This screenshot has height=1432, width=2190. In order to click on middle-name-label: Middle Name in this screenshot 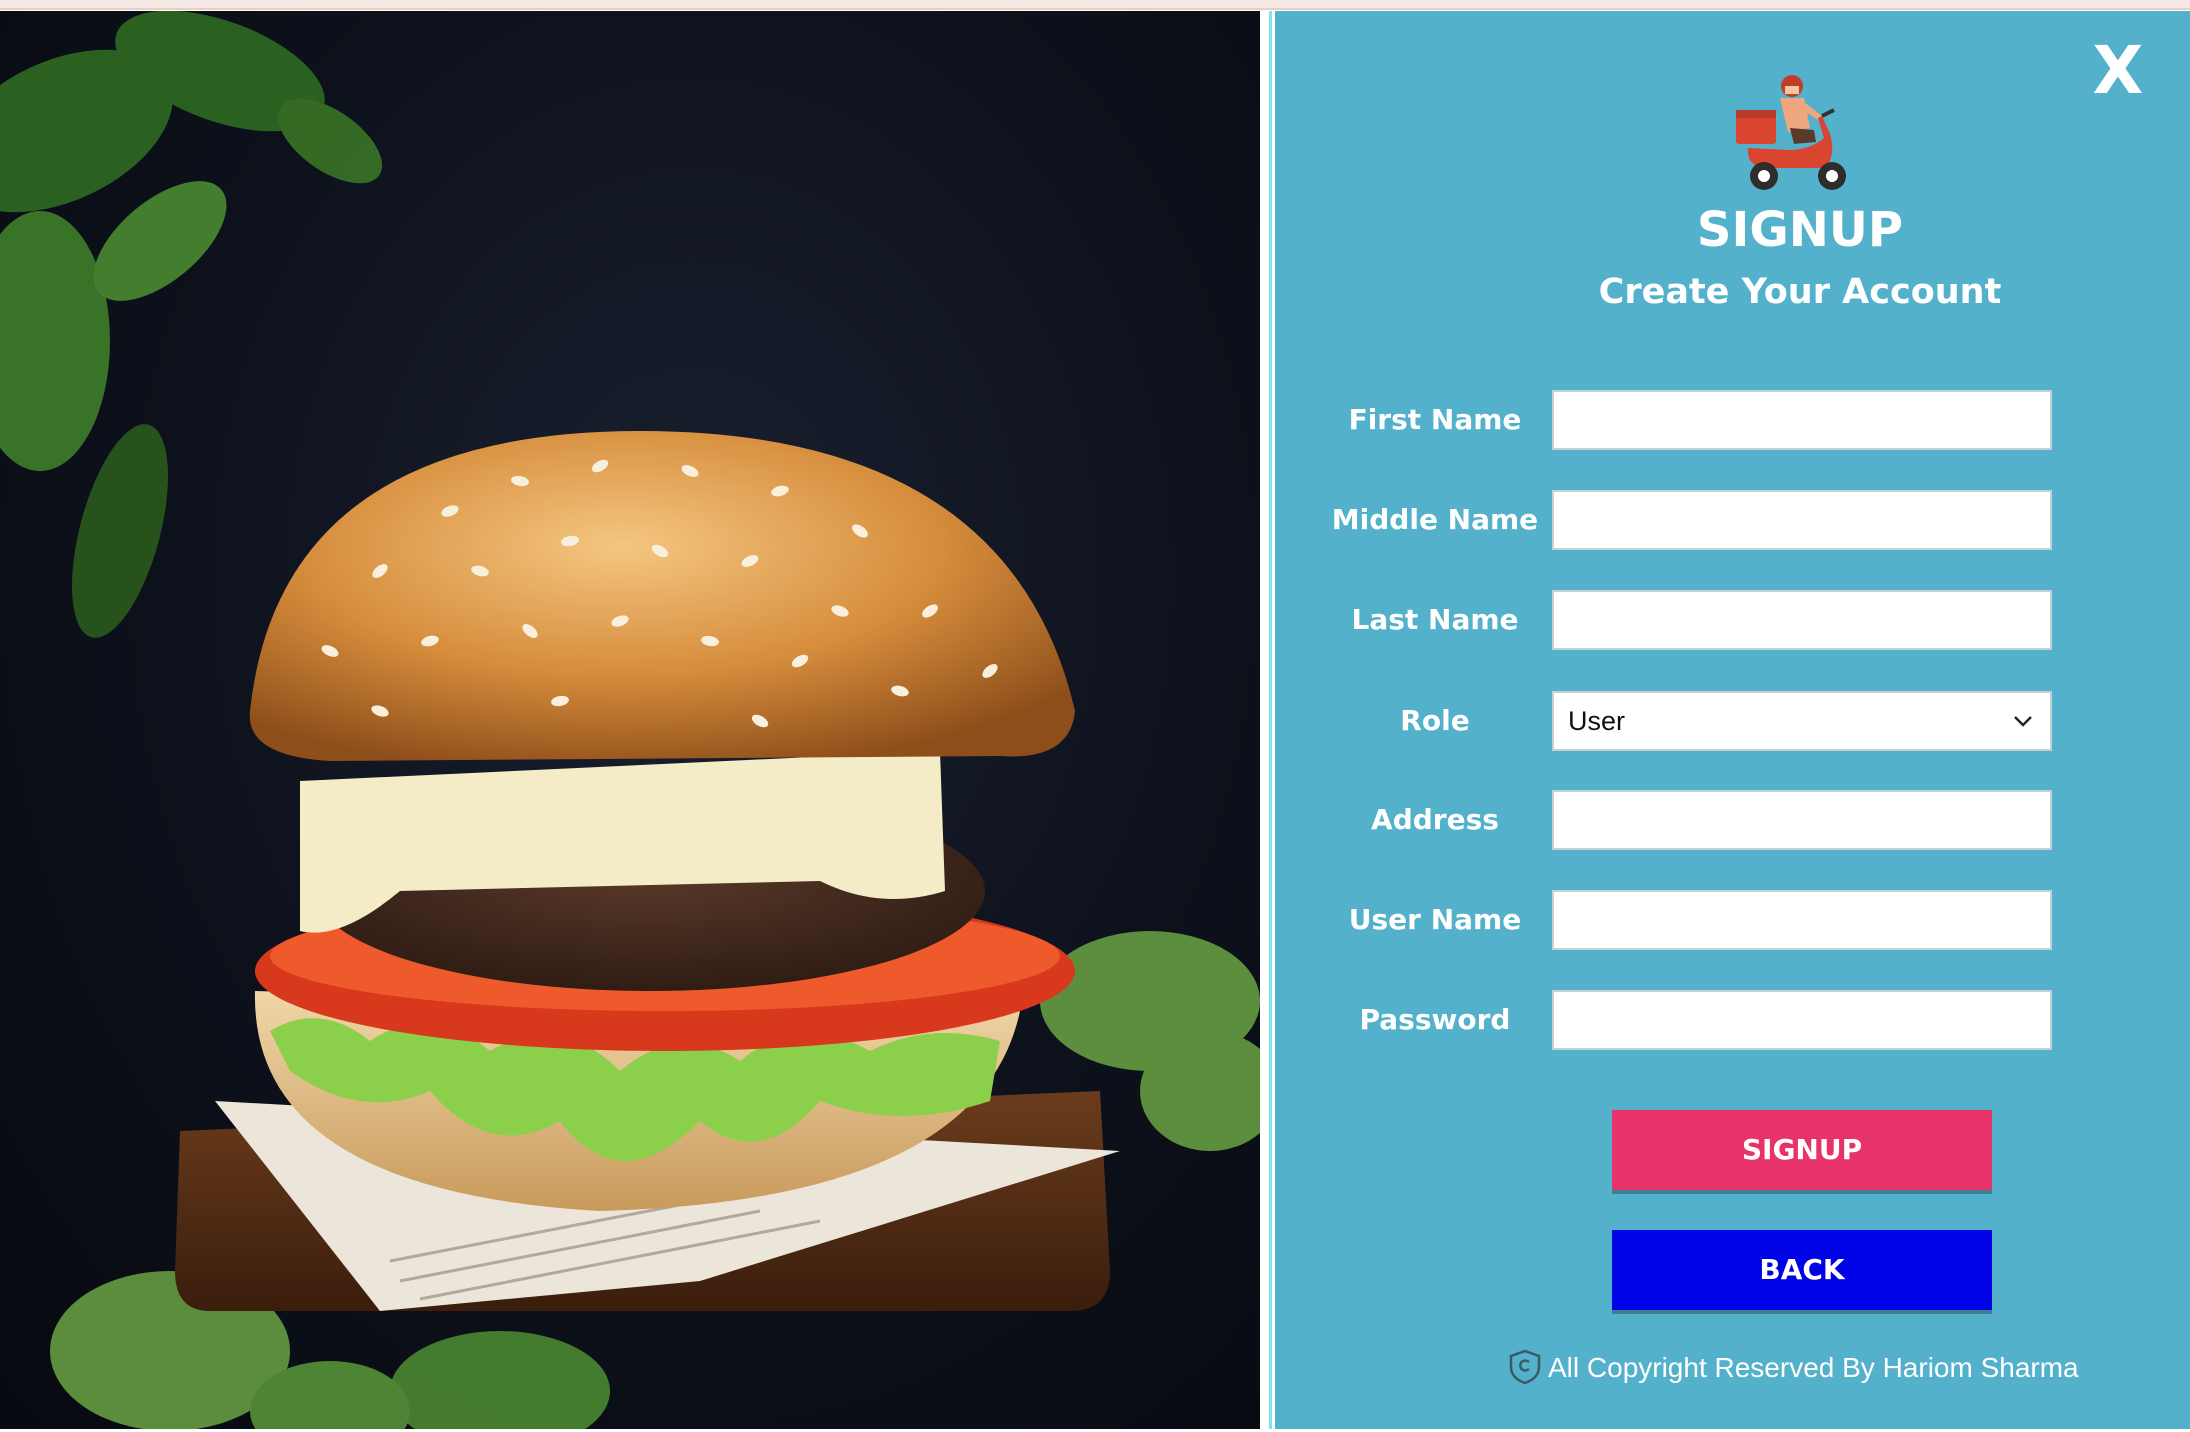, I will do `click(1435, 519)`.